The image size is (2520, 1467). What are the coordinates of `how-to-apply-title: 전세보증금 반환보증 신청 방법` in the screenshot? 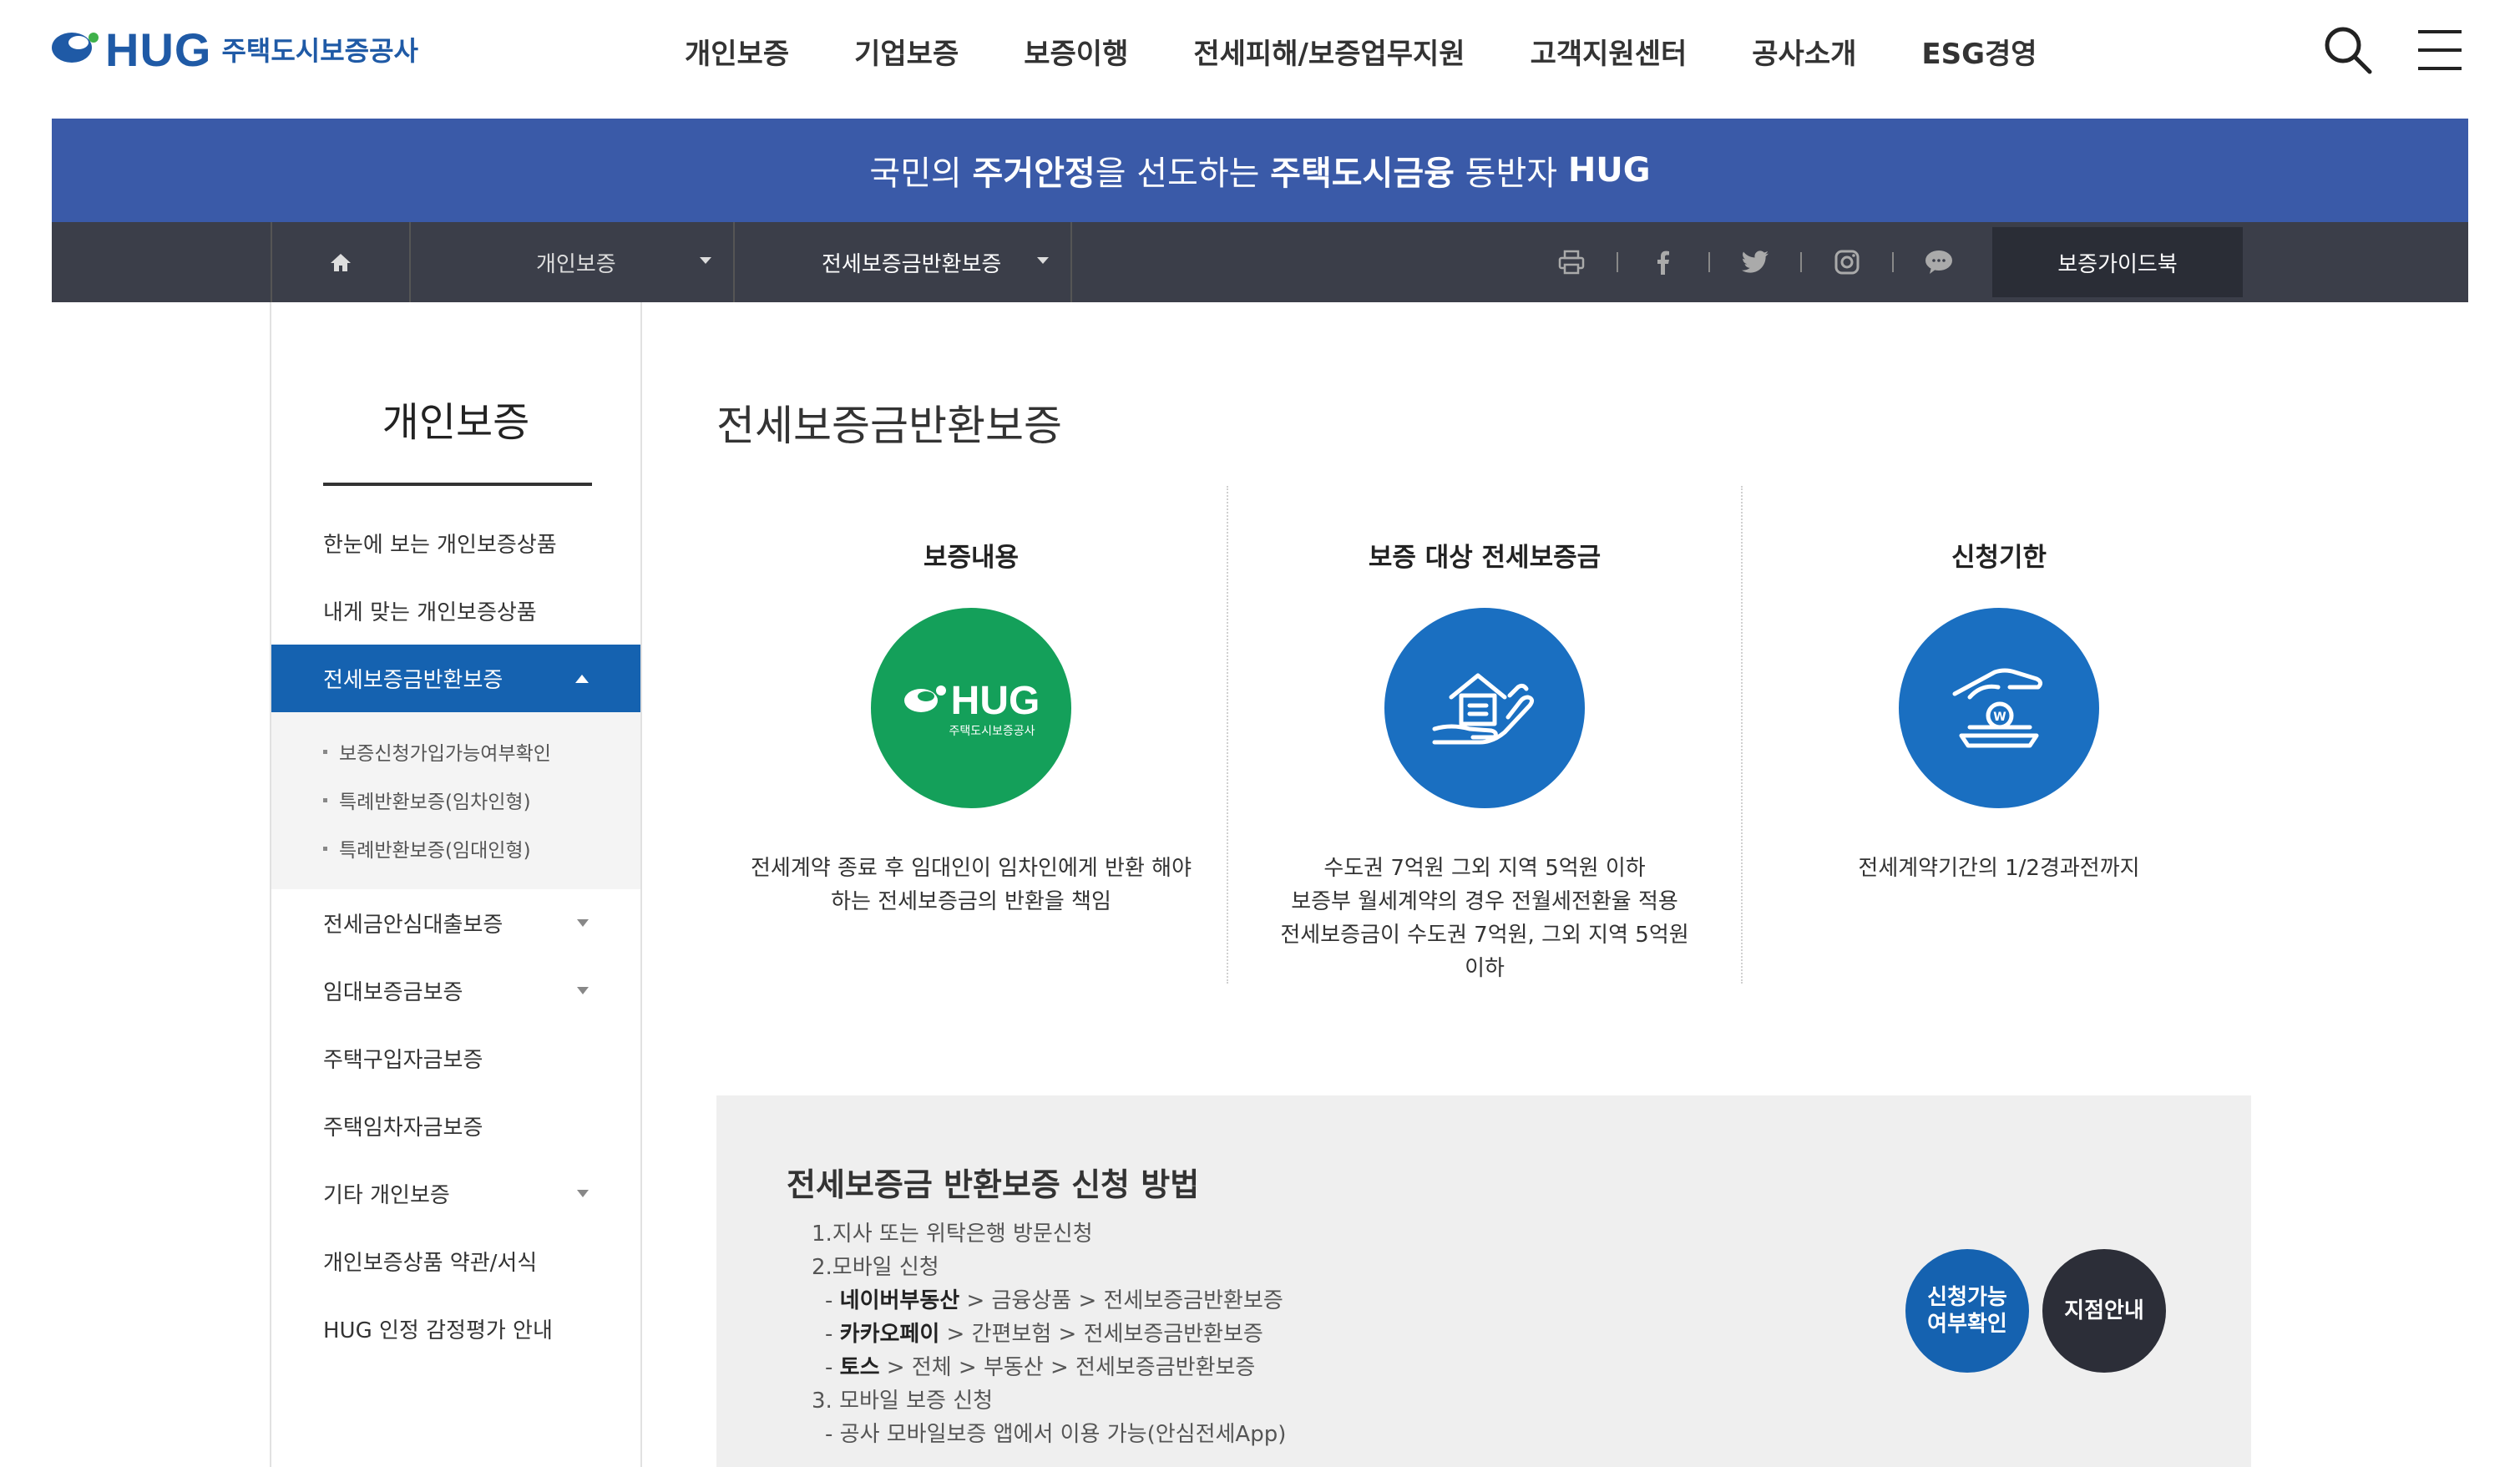 It's located at (993, 1184).